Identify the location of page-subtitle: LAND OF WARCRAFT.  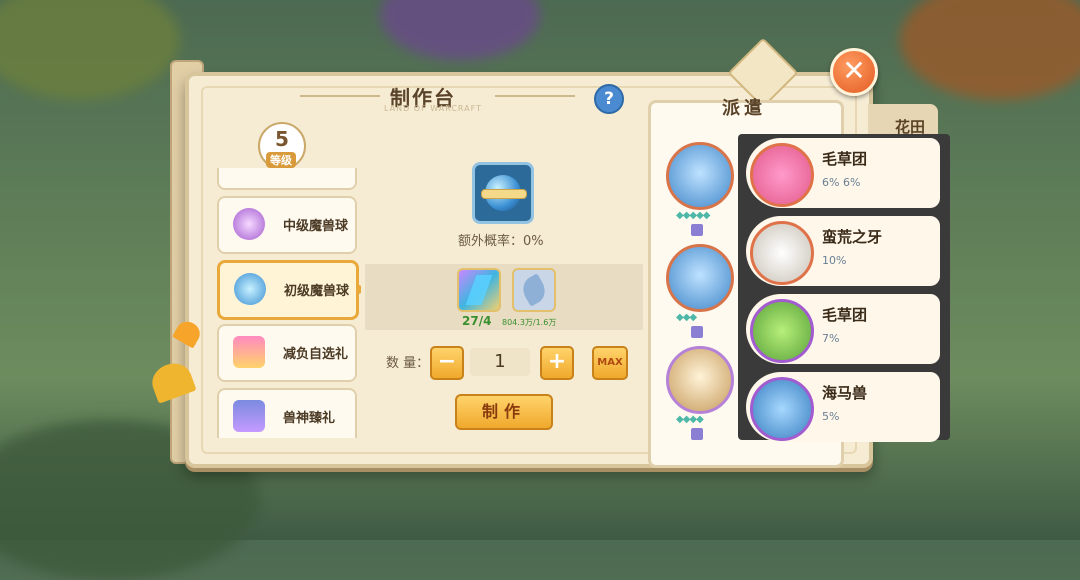
(433, 108).